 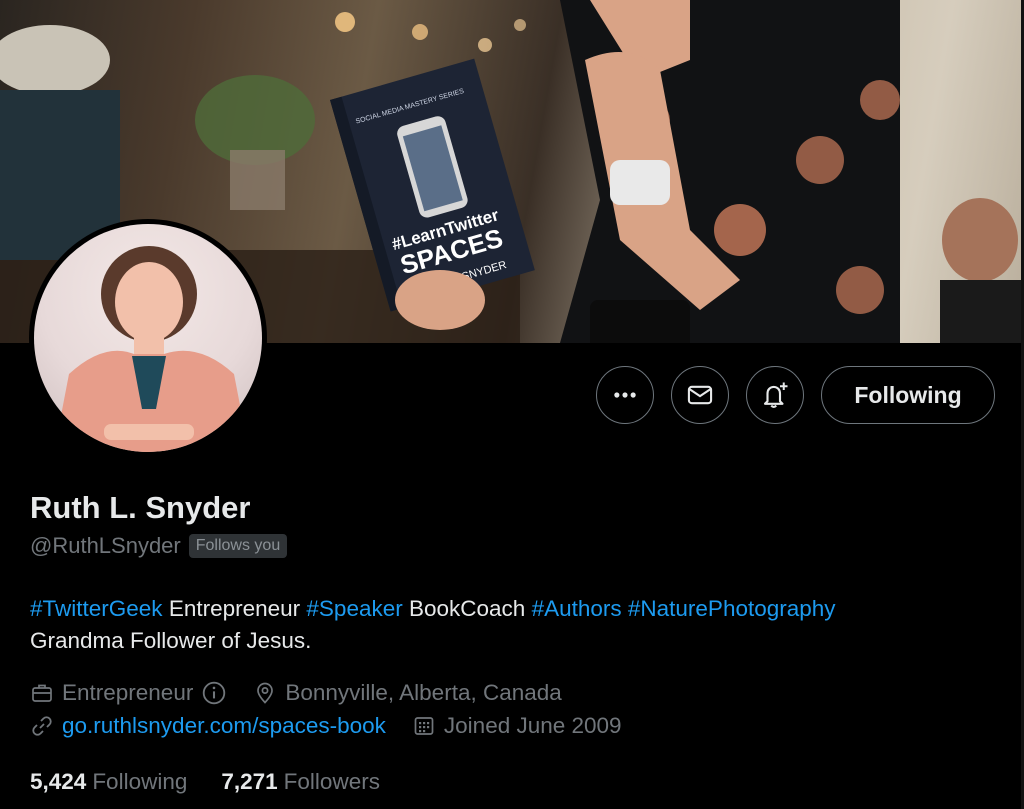 I want to click on bio-text: Entrepreneur, so click(x=234, y=608).